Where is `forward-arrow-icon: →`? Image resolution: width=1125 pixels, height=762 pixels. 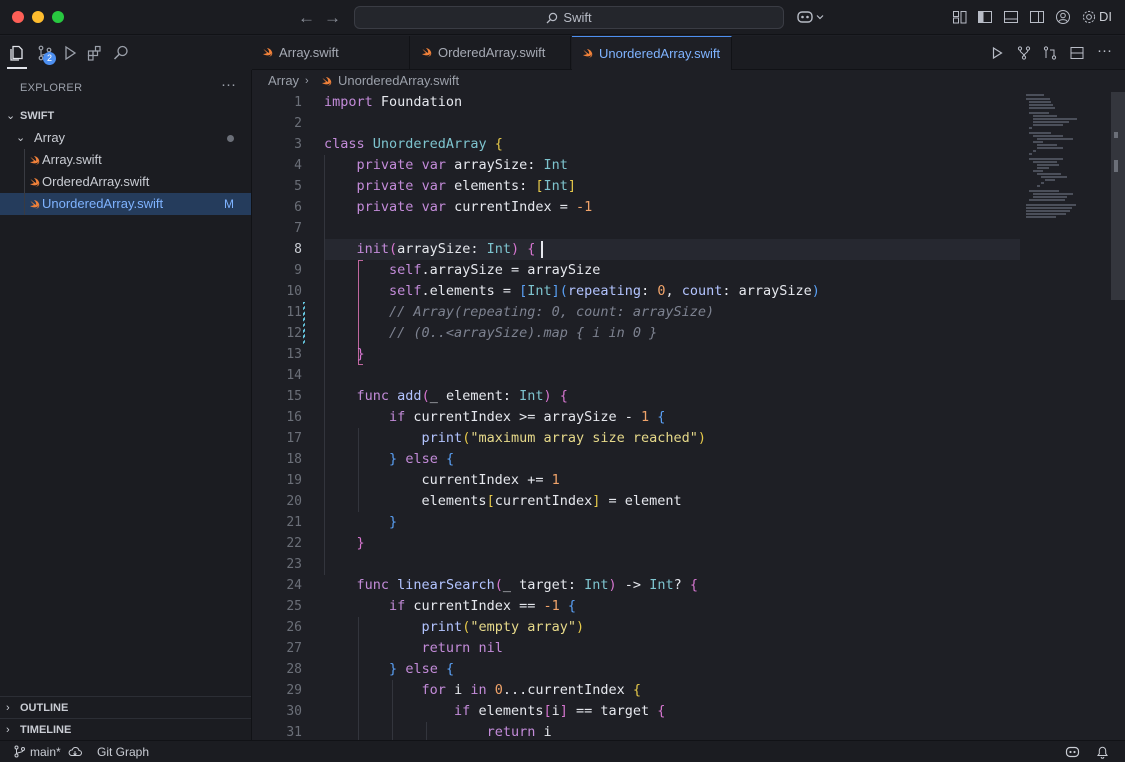 forward-arrow-icon: → is located at coordinates (332, 18).